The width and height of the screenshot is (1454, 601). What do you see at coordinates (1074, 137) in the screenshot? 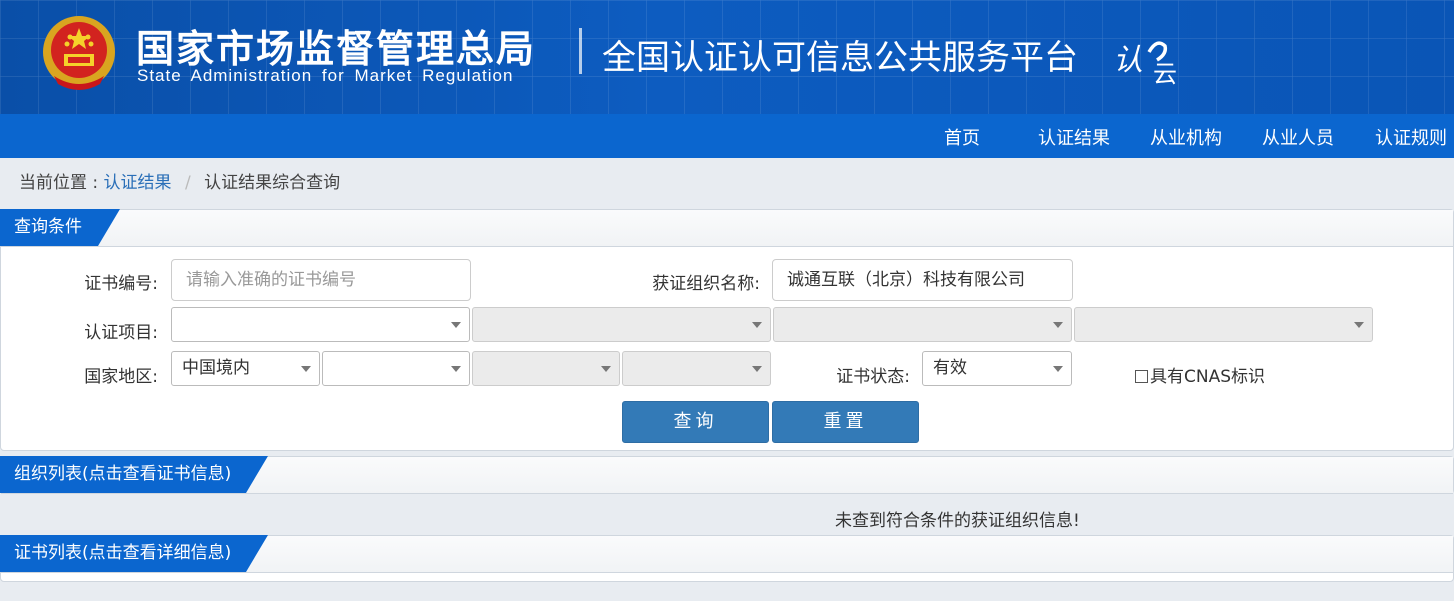
I see `nav-item-cert-results: 认证结果` at bounding box center [1074, 137].